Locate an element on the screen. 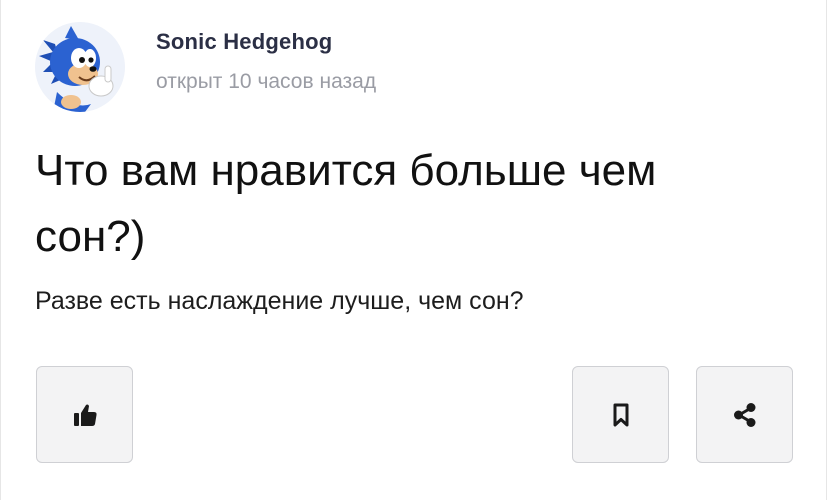  like-button is located at coordinates (84, 414).